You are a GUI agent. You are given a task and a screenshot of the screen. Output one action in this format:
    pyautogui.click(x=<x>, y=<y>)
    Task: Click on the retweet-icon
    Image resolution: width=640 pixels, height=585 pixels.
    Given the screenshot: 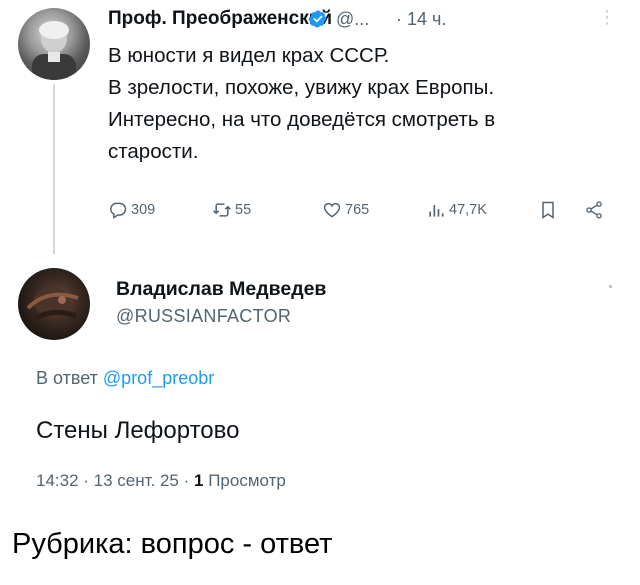 What is the action you would take?
    pyautogui.click(x=222, y=210)
    